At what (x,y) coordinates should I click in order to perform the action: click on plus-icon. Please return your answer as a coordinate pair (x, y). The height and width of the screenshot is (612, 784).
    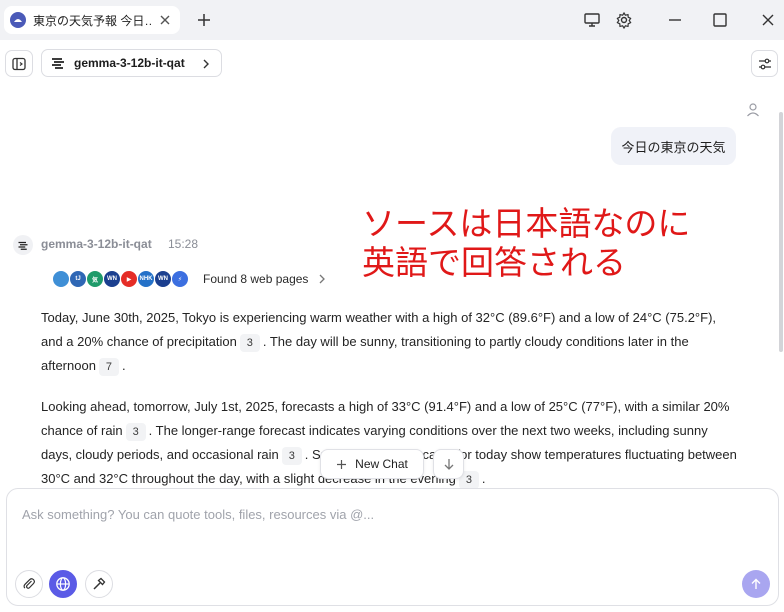
    Looking at the image, I should click on (342, 464).